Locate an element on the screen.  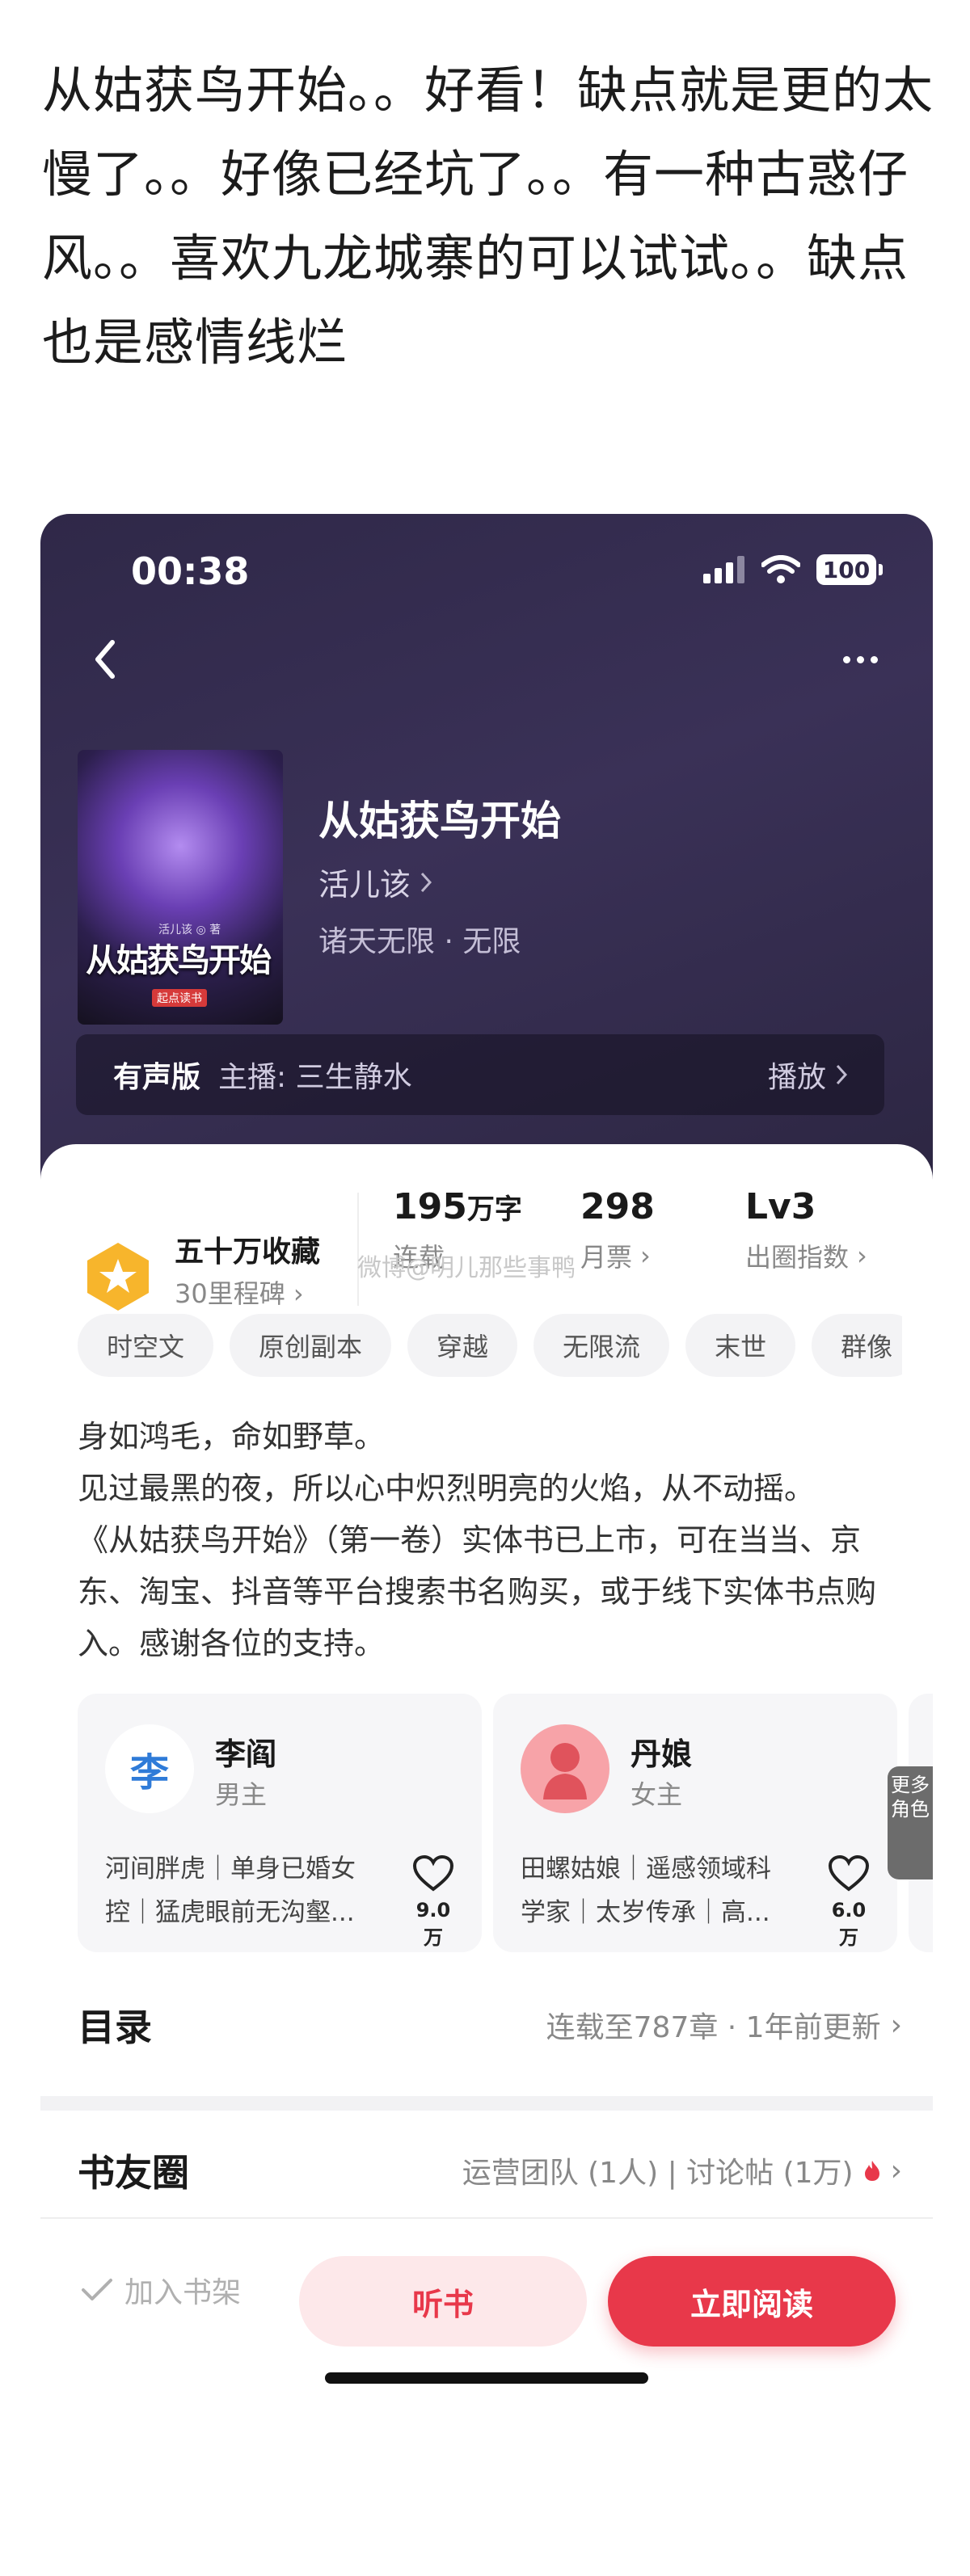
club-info: 运营团队 (1人) | 讨论帖 (1万) › is located at coordinates (682, 2172).